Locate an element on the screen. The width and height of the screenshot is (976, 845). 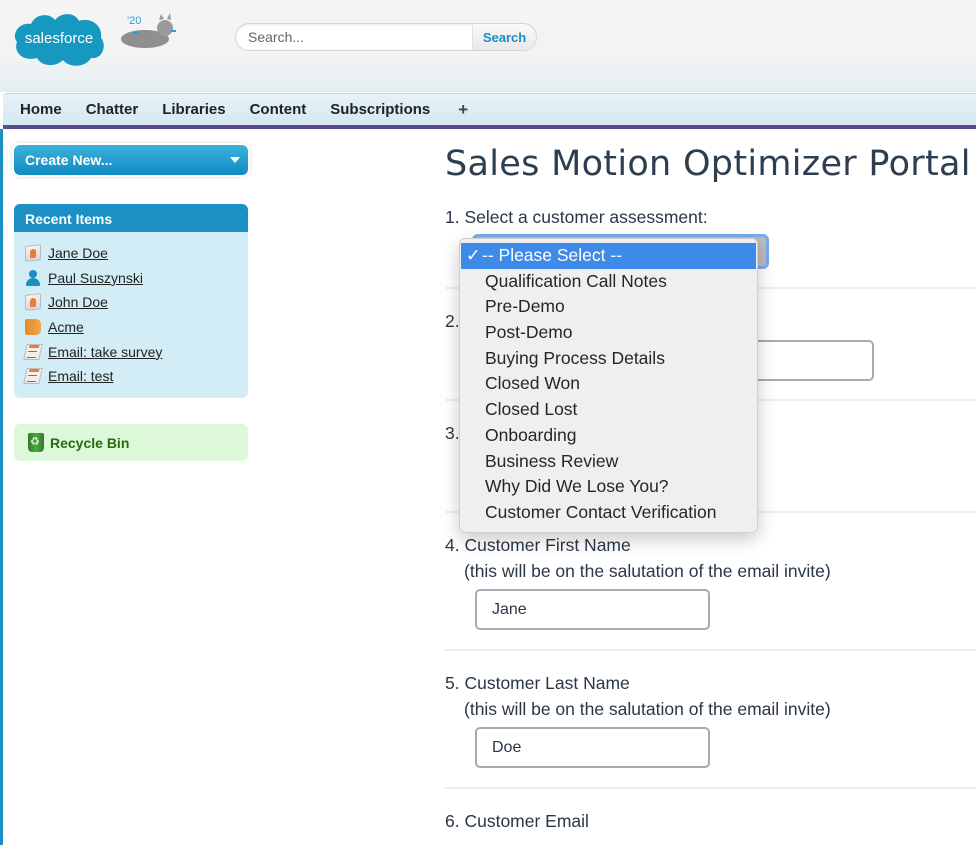
question-1-label: 1. Select a customer assessment: is located at coordinates (576, 217).